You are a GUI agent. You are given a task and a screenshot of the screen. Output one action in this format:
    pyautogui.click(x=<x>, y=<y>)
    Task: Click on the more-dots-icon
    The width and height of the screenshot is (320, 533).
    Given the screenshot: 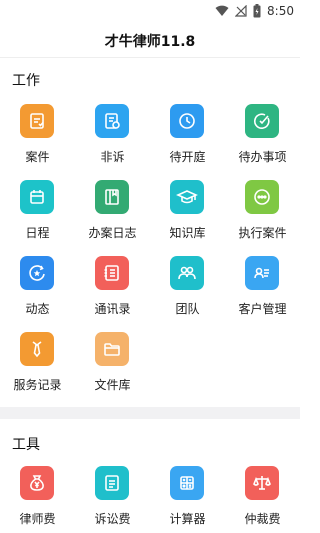 What is the action you would take?
    pyautogui.click(x=262, y=197)
    